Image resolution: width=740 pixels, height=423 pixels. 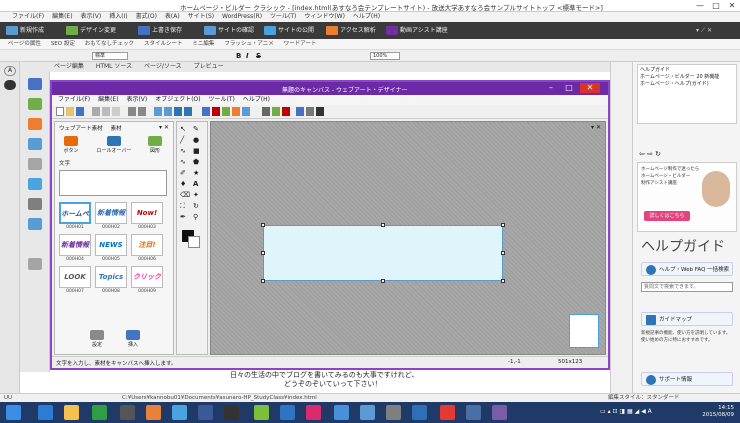 I want to click on dlg-menu-help: ヘルプ(H), so click(x=256, y=99).